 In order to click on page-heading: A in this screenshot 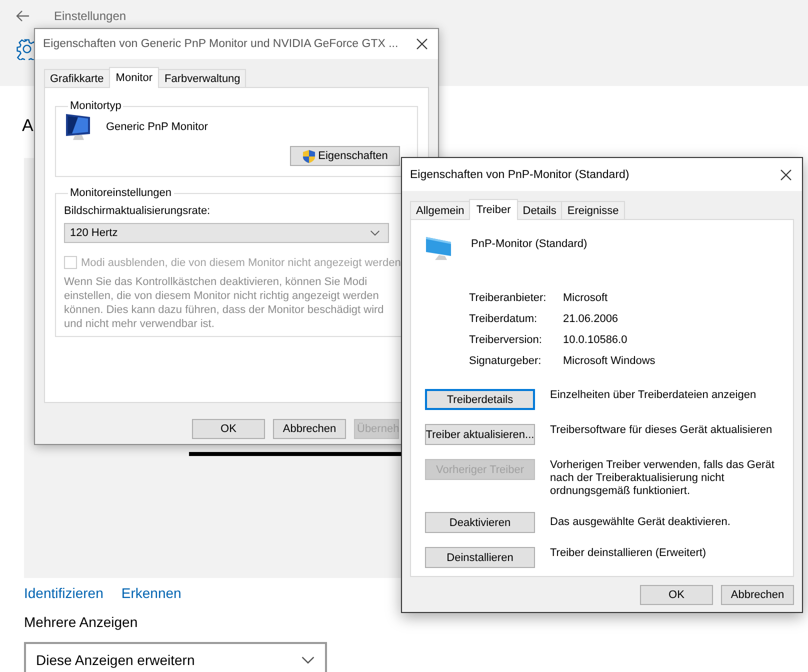, I will do `click(28, 126)`.